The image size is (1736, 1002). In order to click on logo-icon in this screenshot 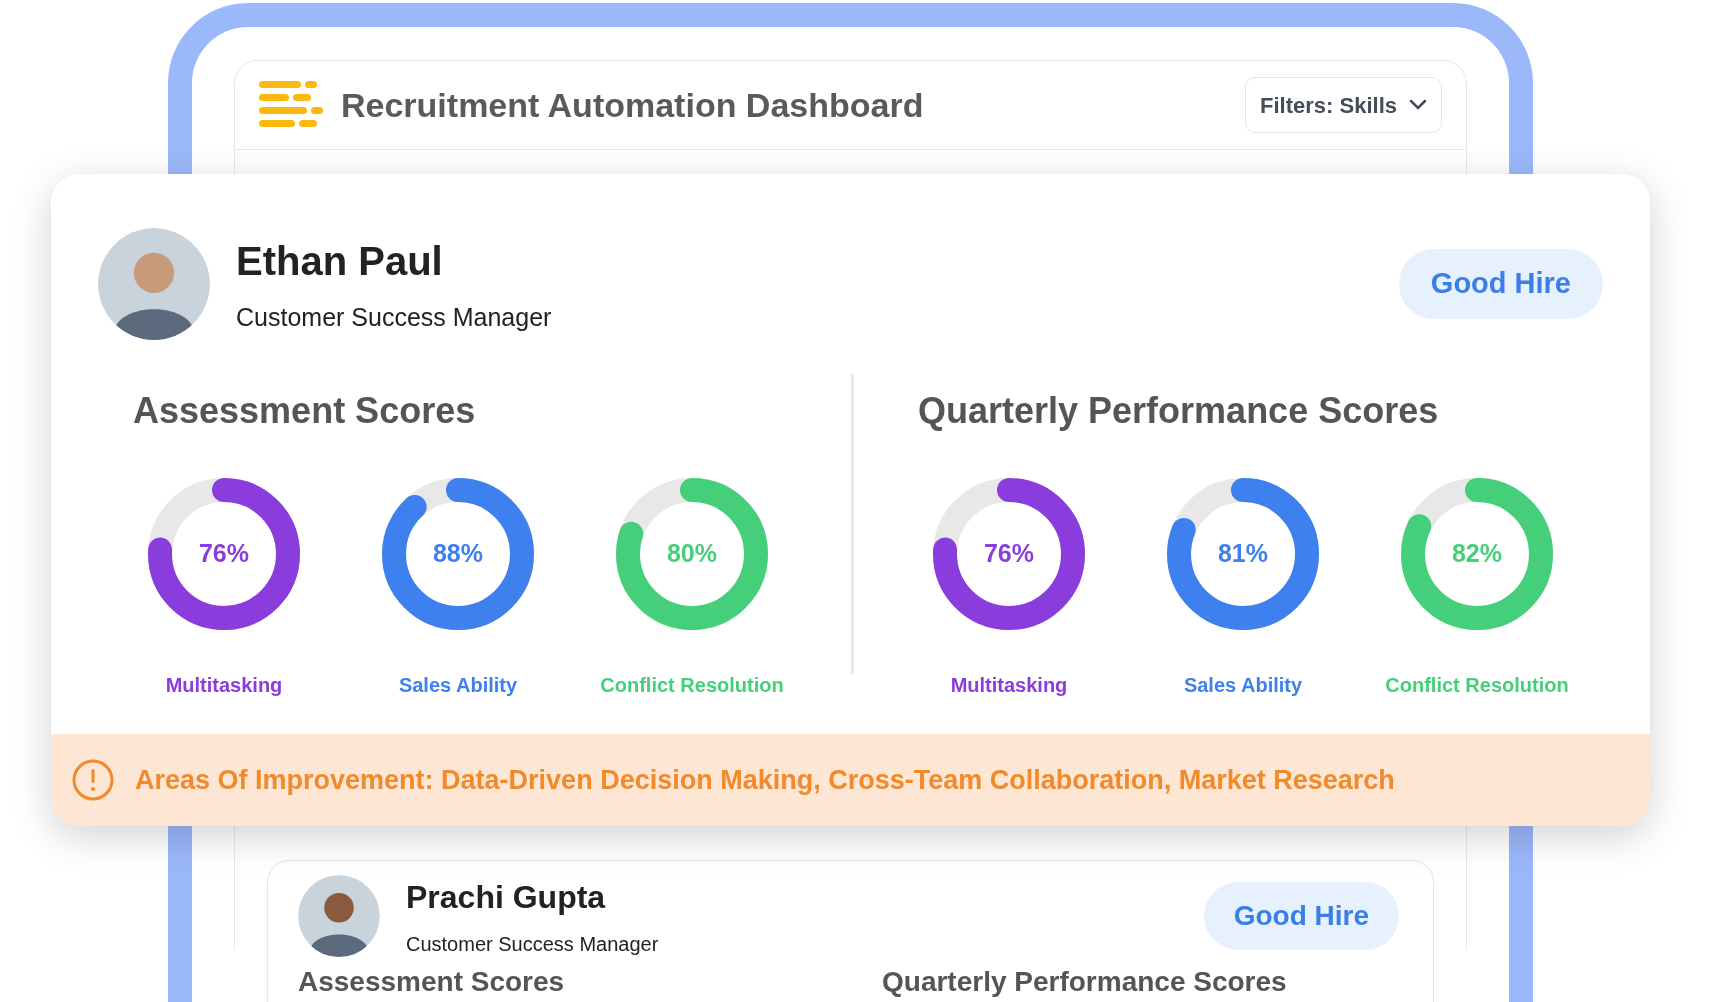, I will do `click(291, 105)`.